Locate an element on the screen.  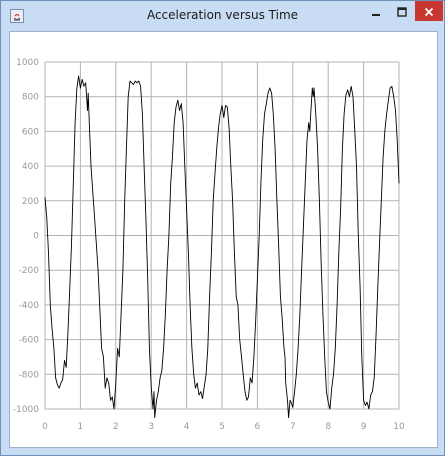
x-tick-label: 9 is located at coordinates (364, 427).